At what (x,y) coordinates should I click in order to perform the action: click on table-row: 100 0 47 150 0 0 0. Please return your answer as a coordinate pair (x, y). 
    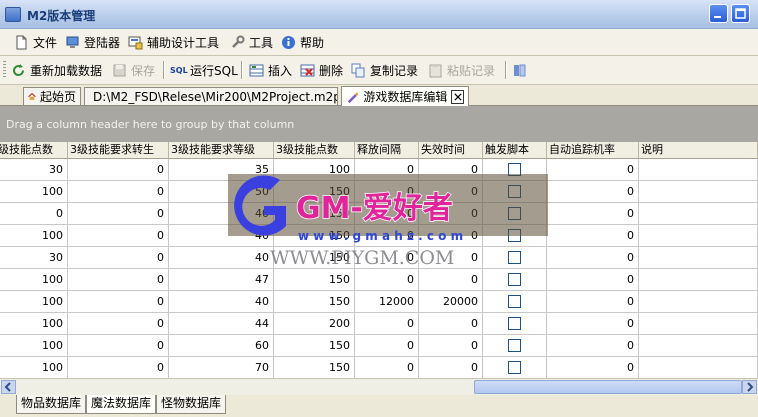
    Looking at the image, I should click on (379, 280).